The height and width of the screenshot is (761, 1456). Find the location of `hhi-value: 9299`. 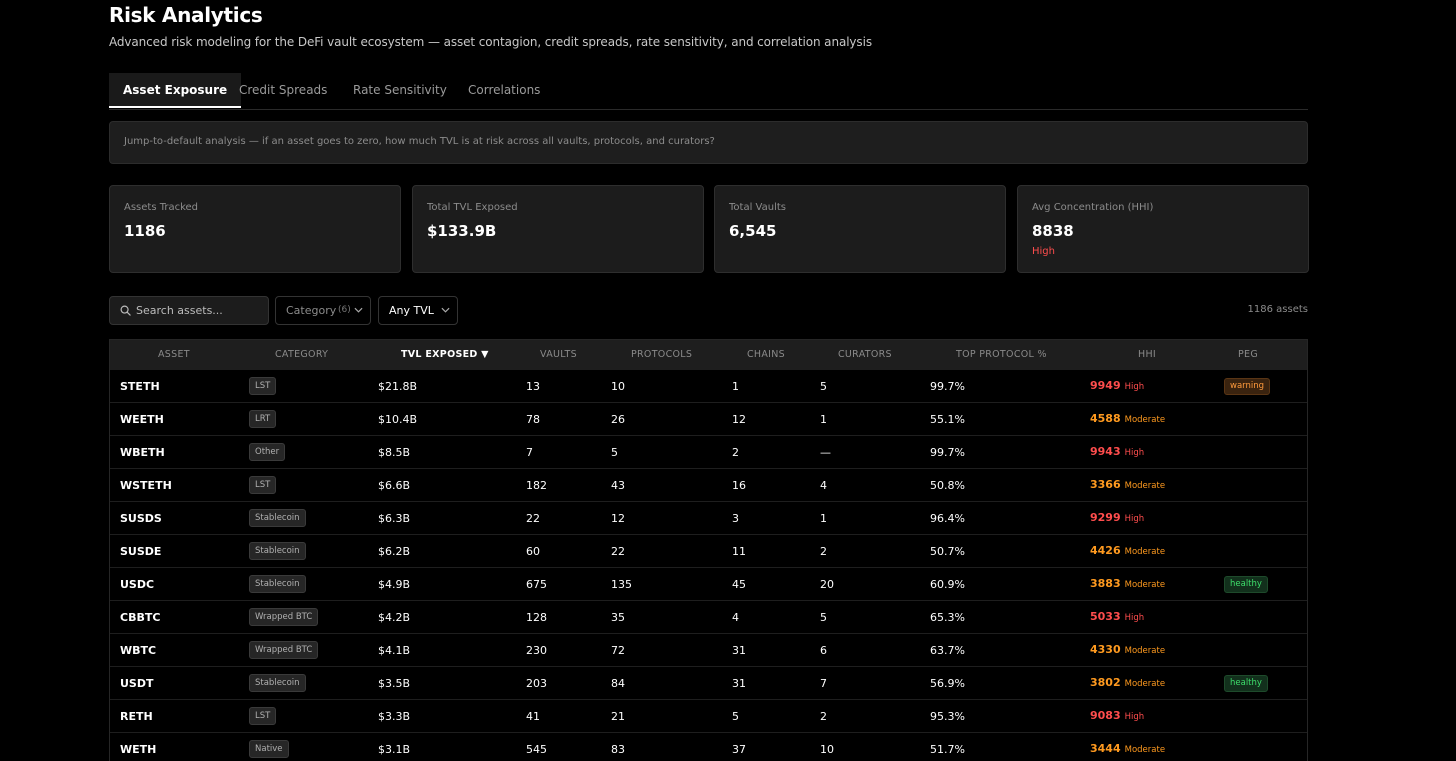

hhi-value: 9299 is located at coordinates (1105, 517).